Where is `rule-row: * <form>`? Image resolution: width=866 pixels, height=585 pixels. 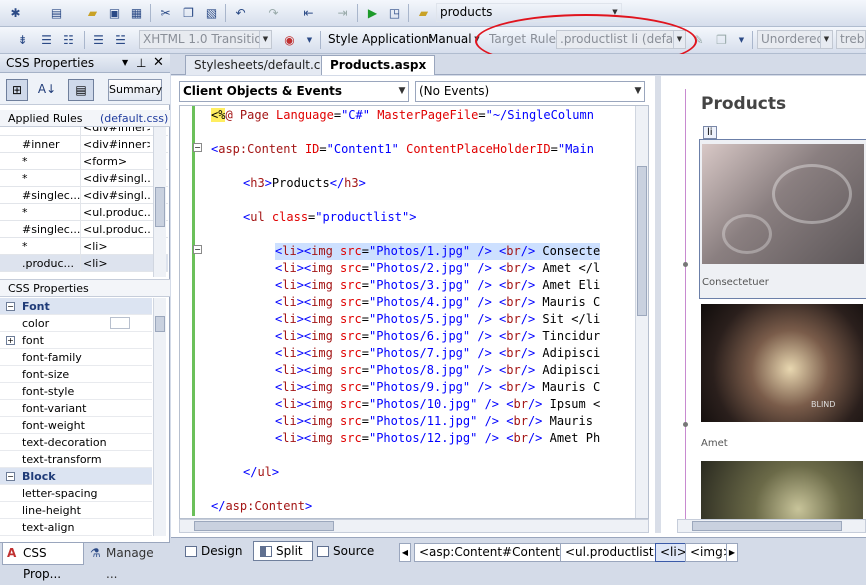
rule-row: * <form> is located at coordinates (84, 161).